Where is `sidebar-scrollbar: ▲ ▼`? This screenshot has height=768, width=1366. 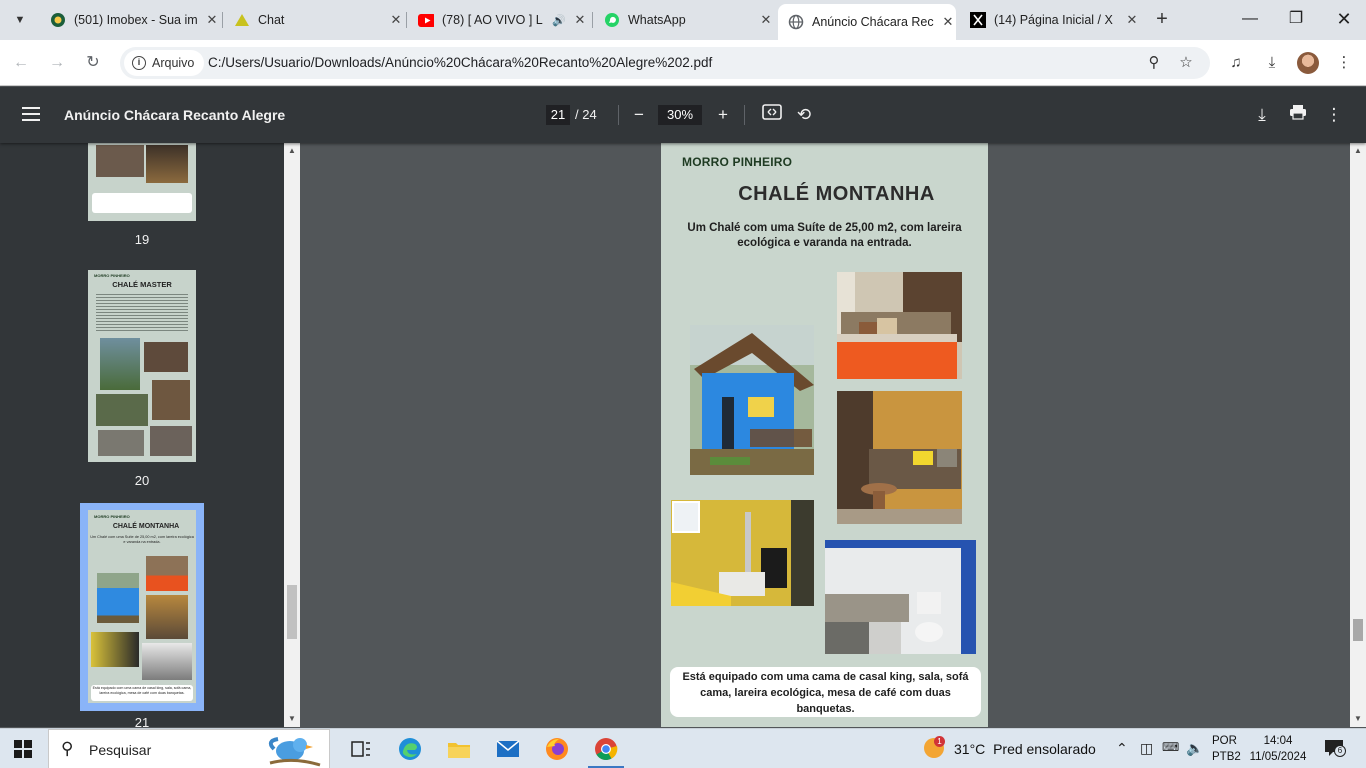 sidebar-scrollbar: ▲ ▼ is located at coordinates (292, 435).